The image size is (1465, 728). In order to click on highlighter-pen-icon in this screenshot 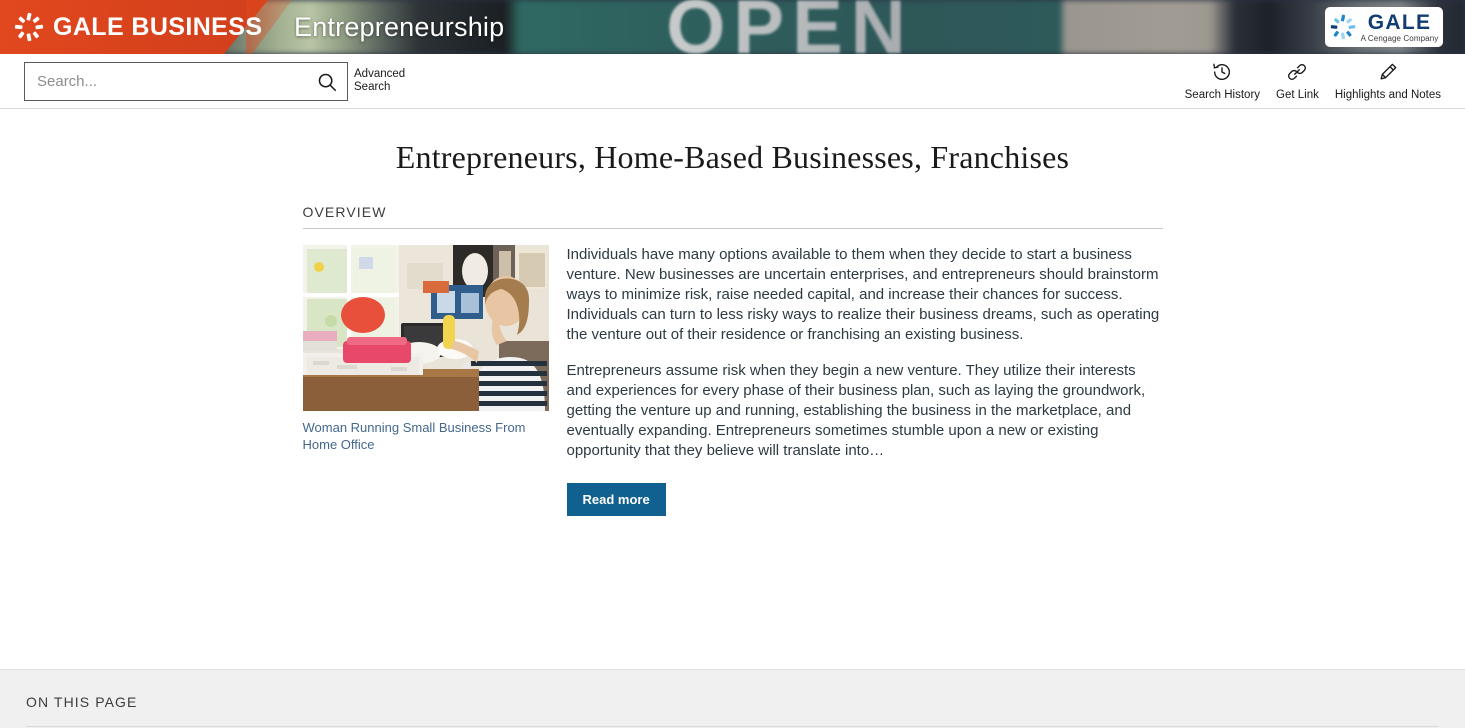, I will do `click(1388, 72)`.